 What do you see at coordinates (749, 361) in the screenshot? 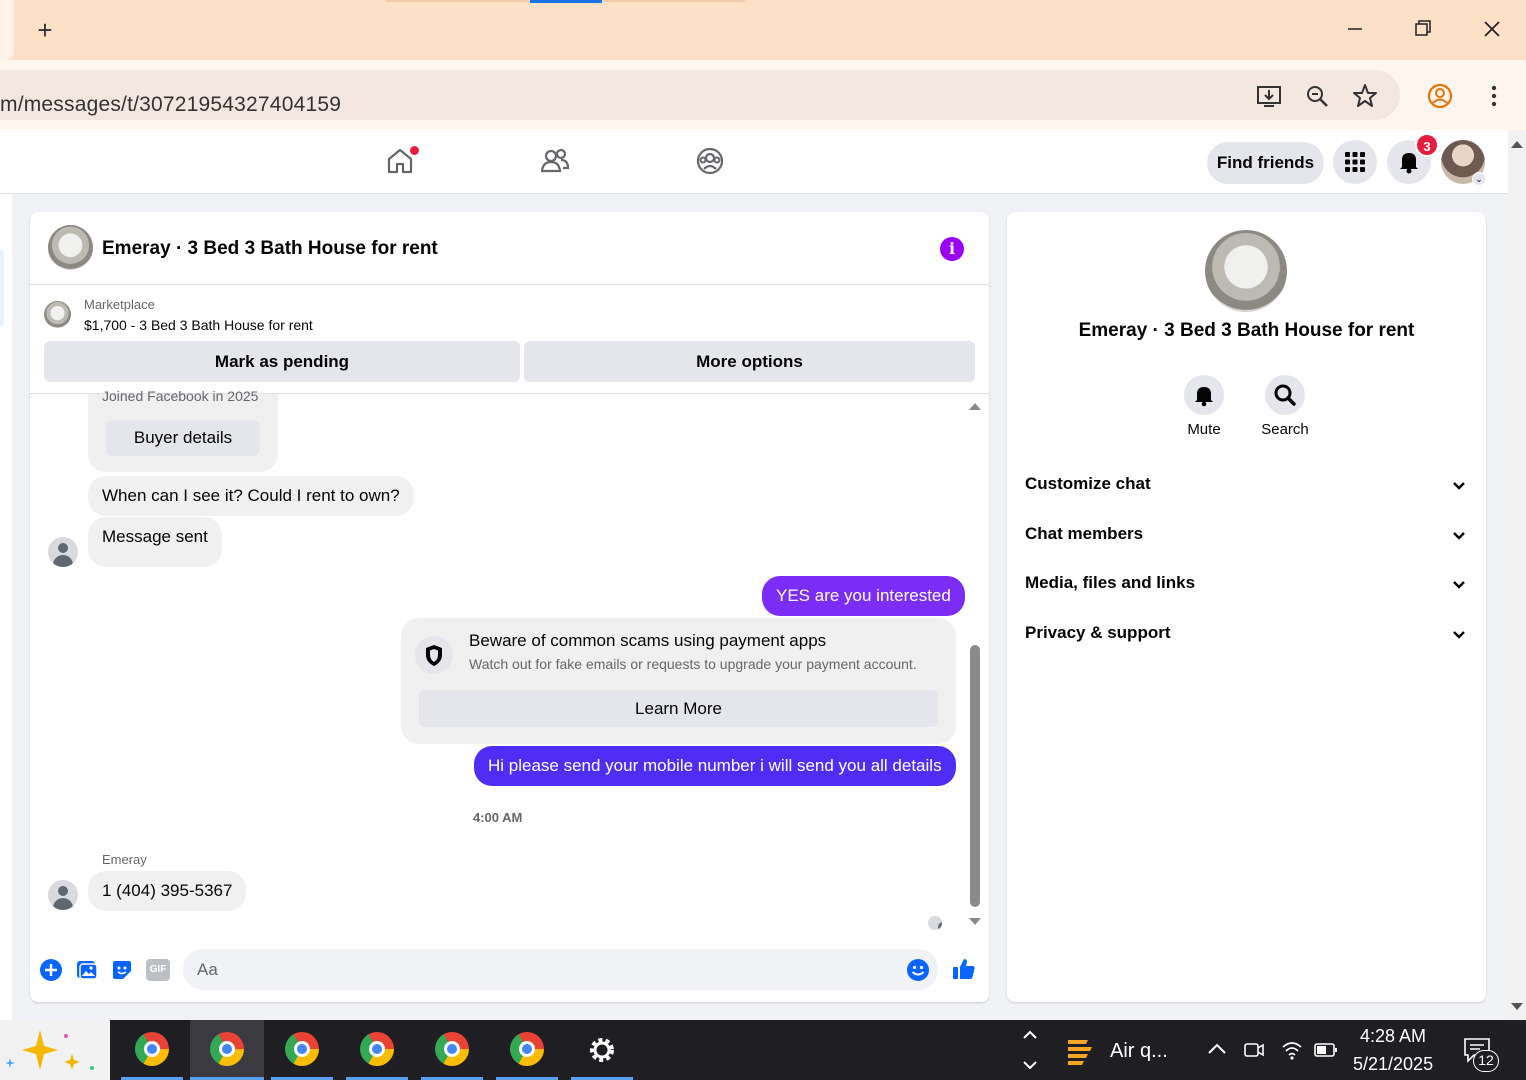
I see `more-options-button: More options` at bounding box center [749, 361].